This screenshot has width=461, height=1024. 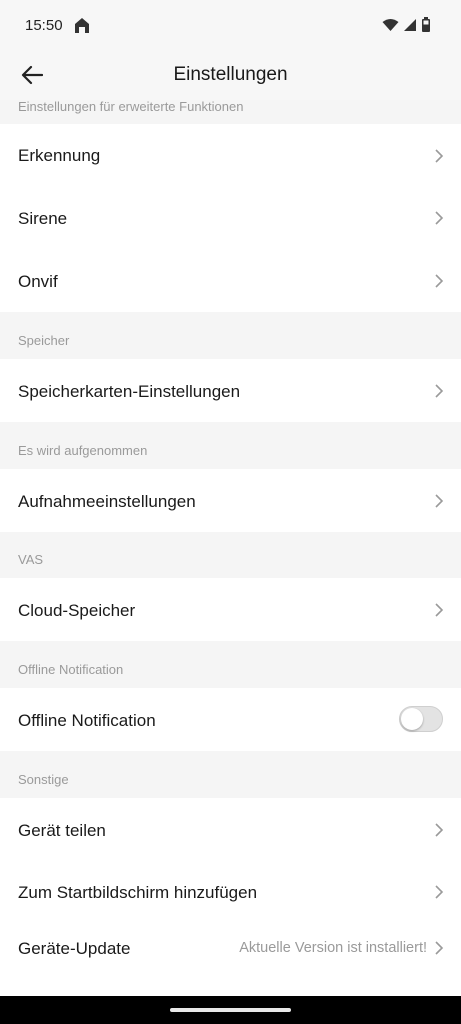 What do you see at coordinates (230, 155) in the screenshot?
I see `row-detection: Erkennung` at bounding box center [230, 155].